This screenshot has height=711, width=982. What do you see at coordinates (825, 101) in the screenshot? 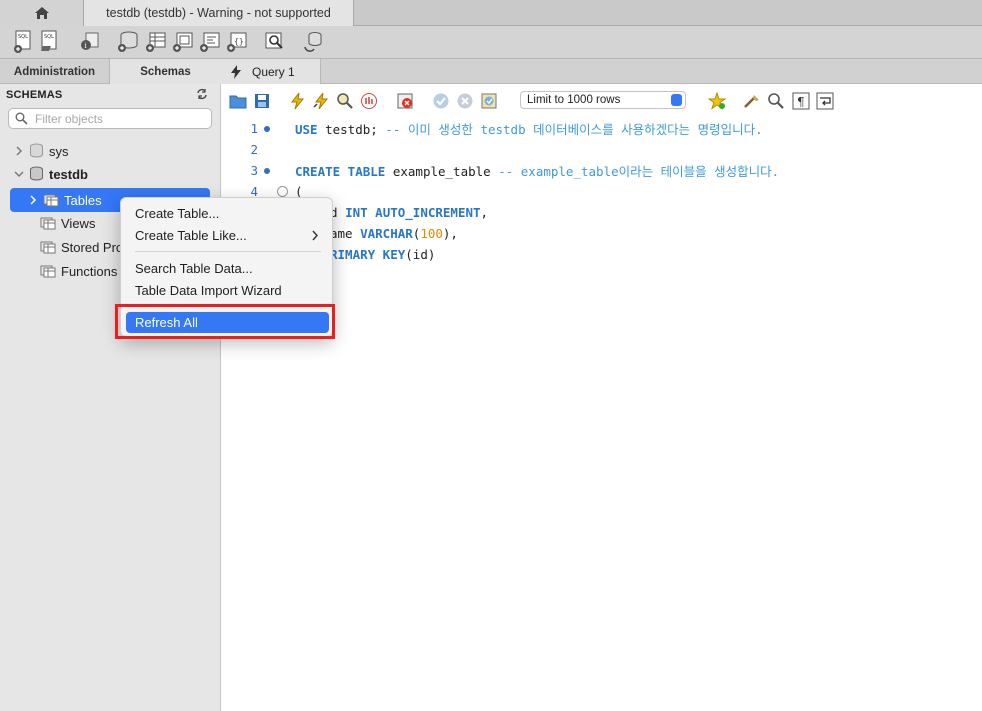
I see `word-wrap-icon` at bounding box center [825, 101].